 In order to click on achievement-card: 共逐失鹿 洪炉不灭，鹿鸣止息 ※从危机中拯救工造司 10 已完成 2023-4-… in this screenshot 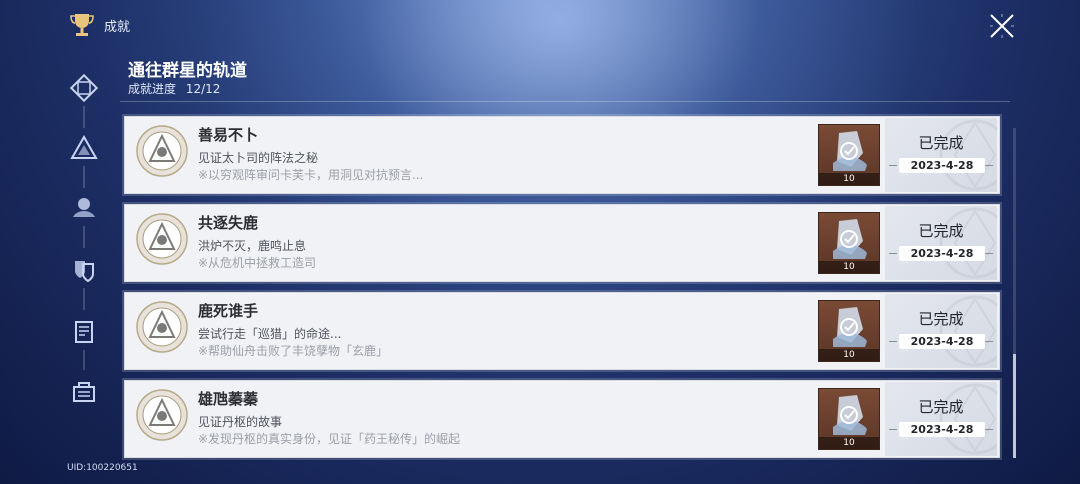, I will do `click(562, 243)`.